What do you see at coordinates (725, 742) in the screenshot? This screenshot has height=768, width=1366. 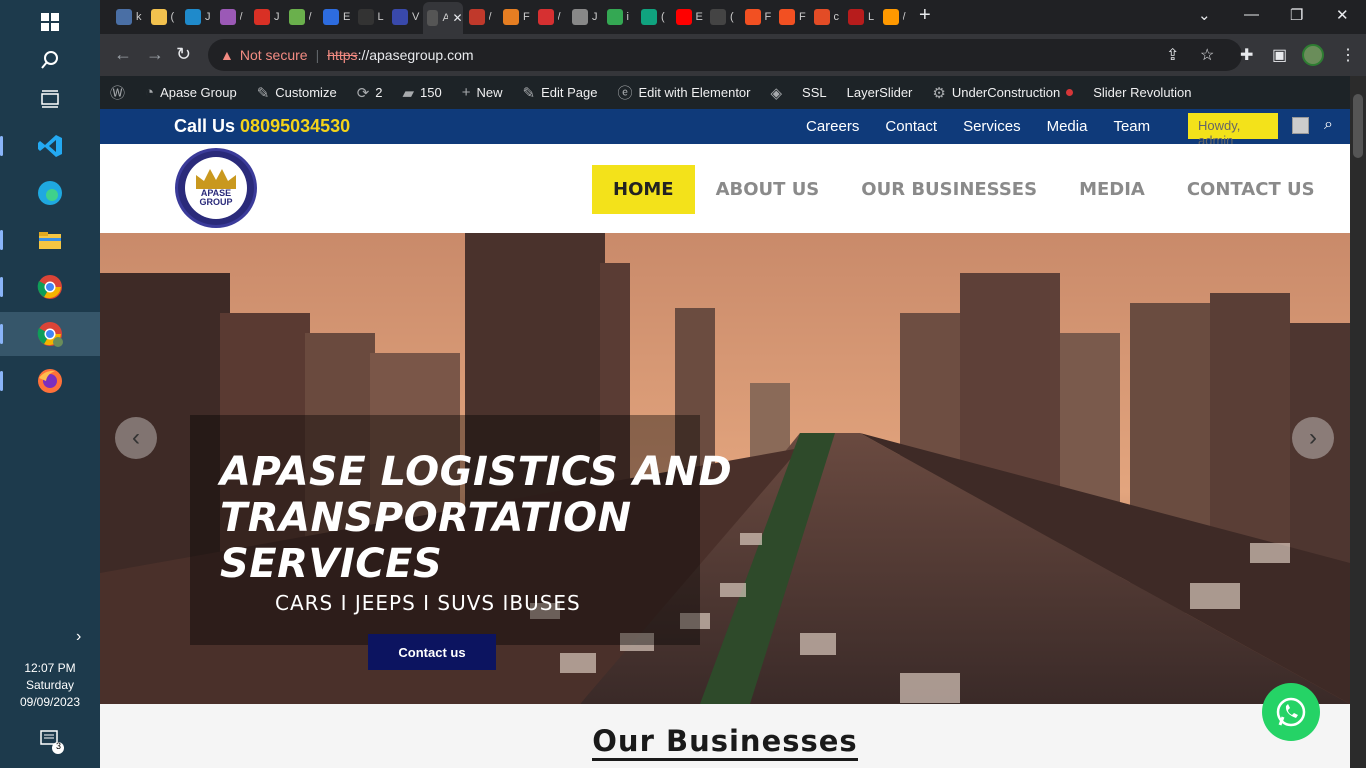 I see `section-title: Our Businesses` at bounding box center [725, 742].